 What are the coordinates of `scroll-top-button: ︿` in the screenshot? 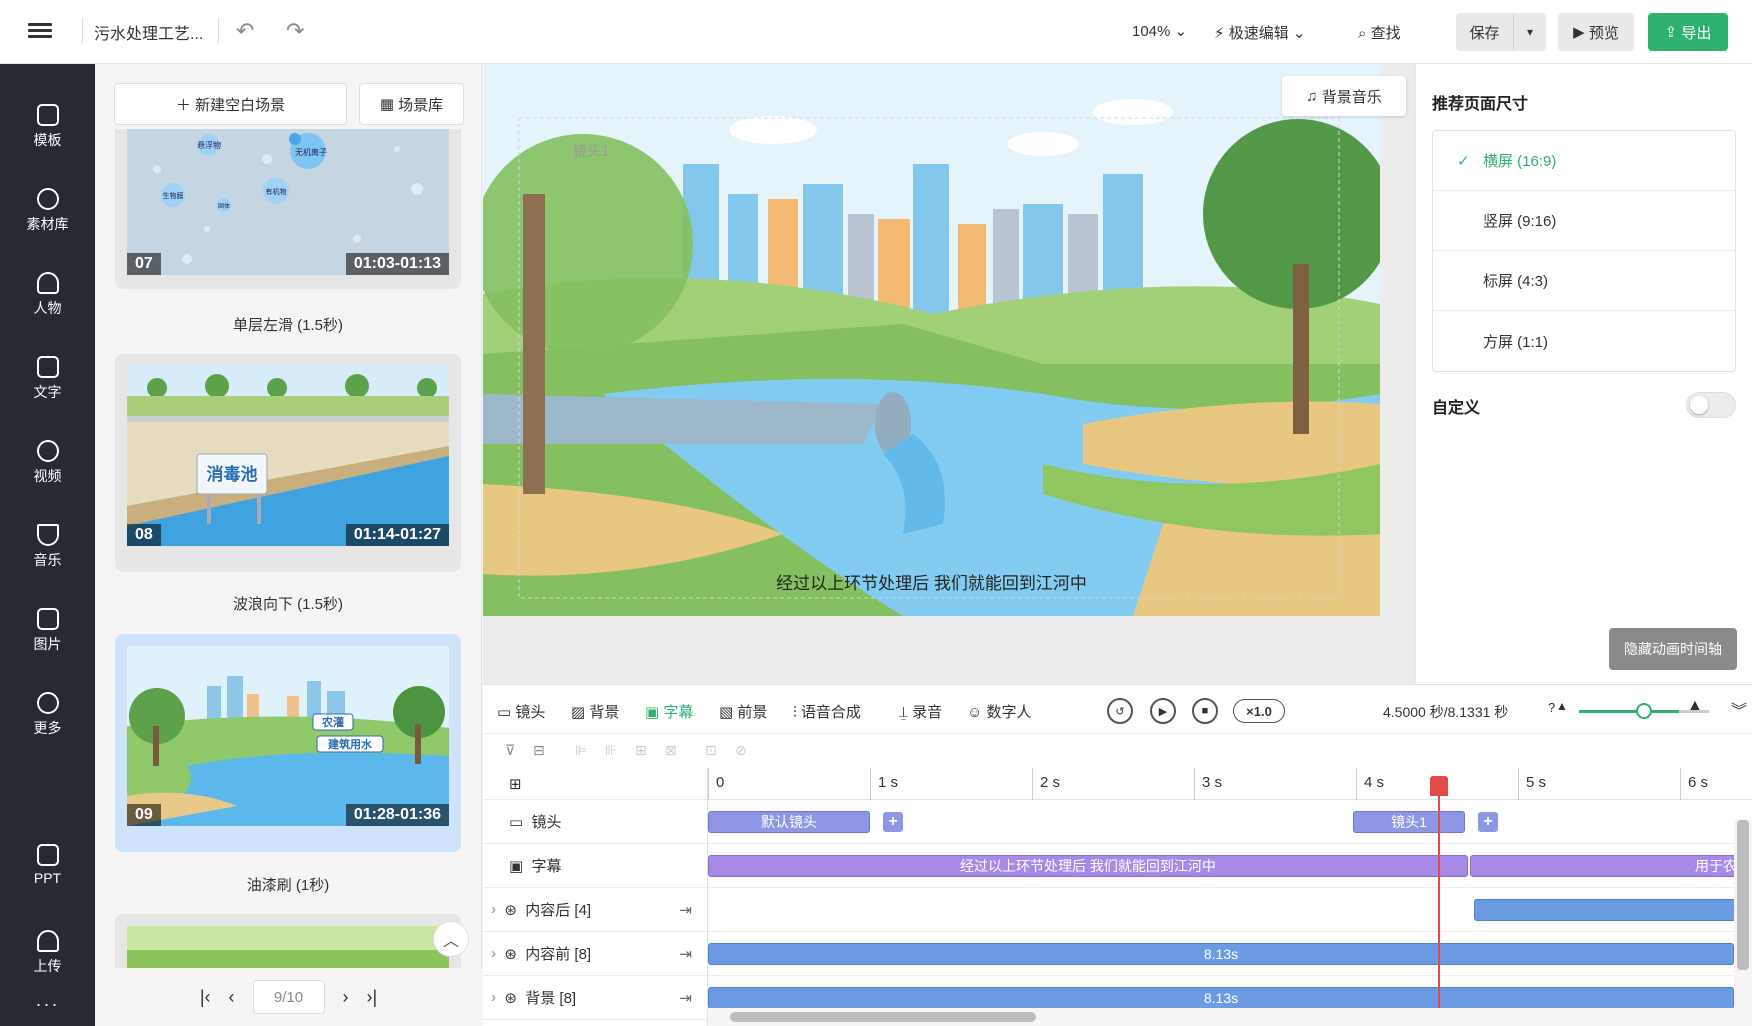 It's located at (451, 939).